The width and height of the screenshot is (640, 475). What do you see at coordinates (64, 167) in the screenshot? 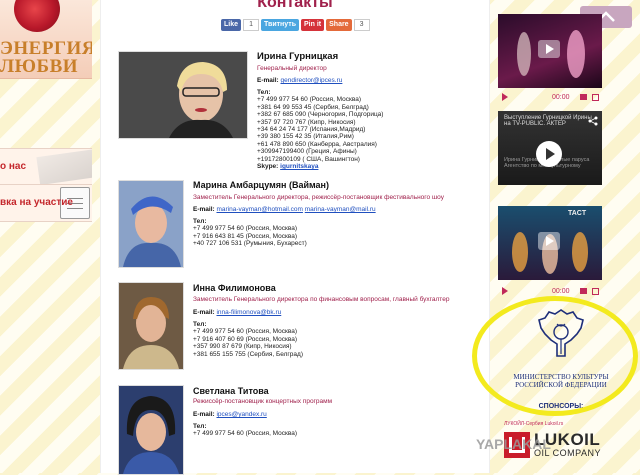
I see `newspaper-icon` at bounding box center [64, 167].